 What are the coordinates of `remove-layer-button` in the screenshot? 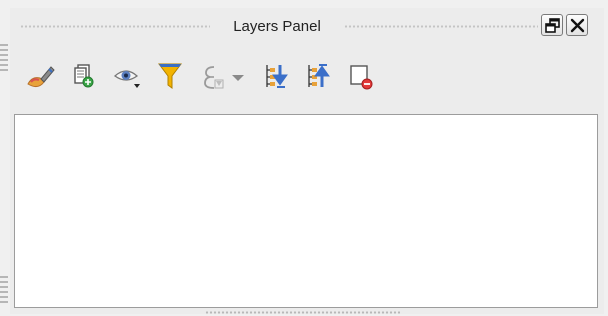 It's located at (362, 76).